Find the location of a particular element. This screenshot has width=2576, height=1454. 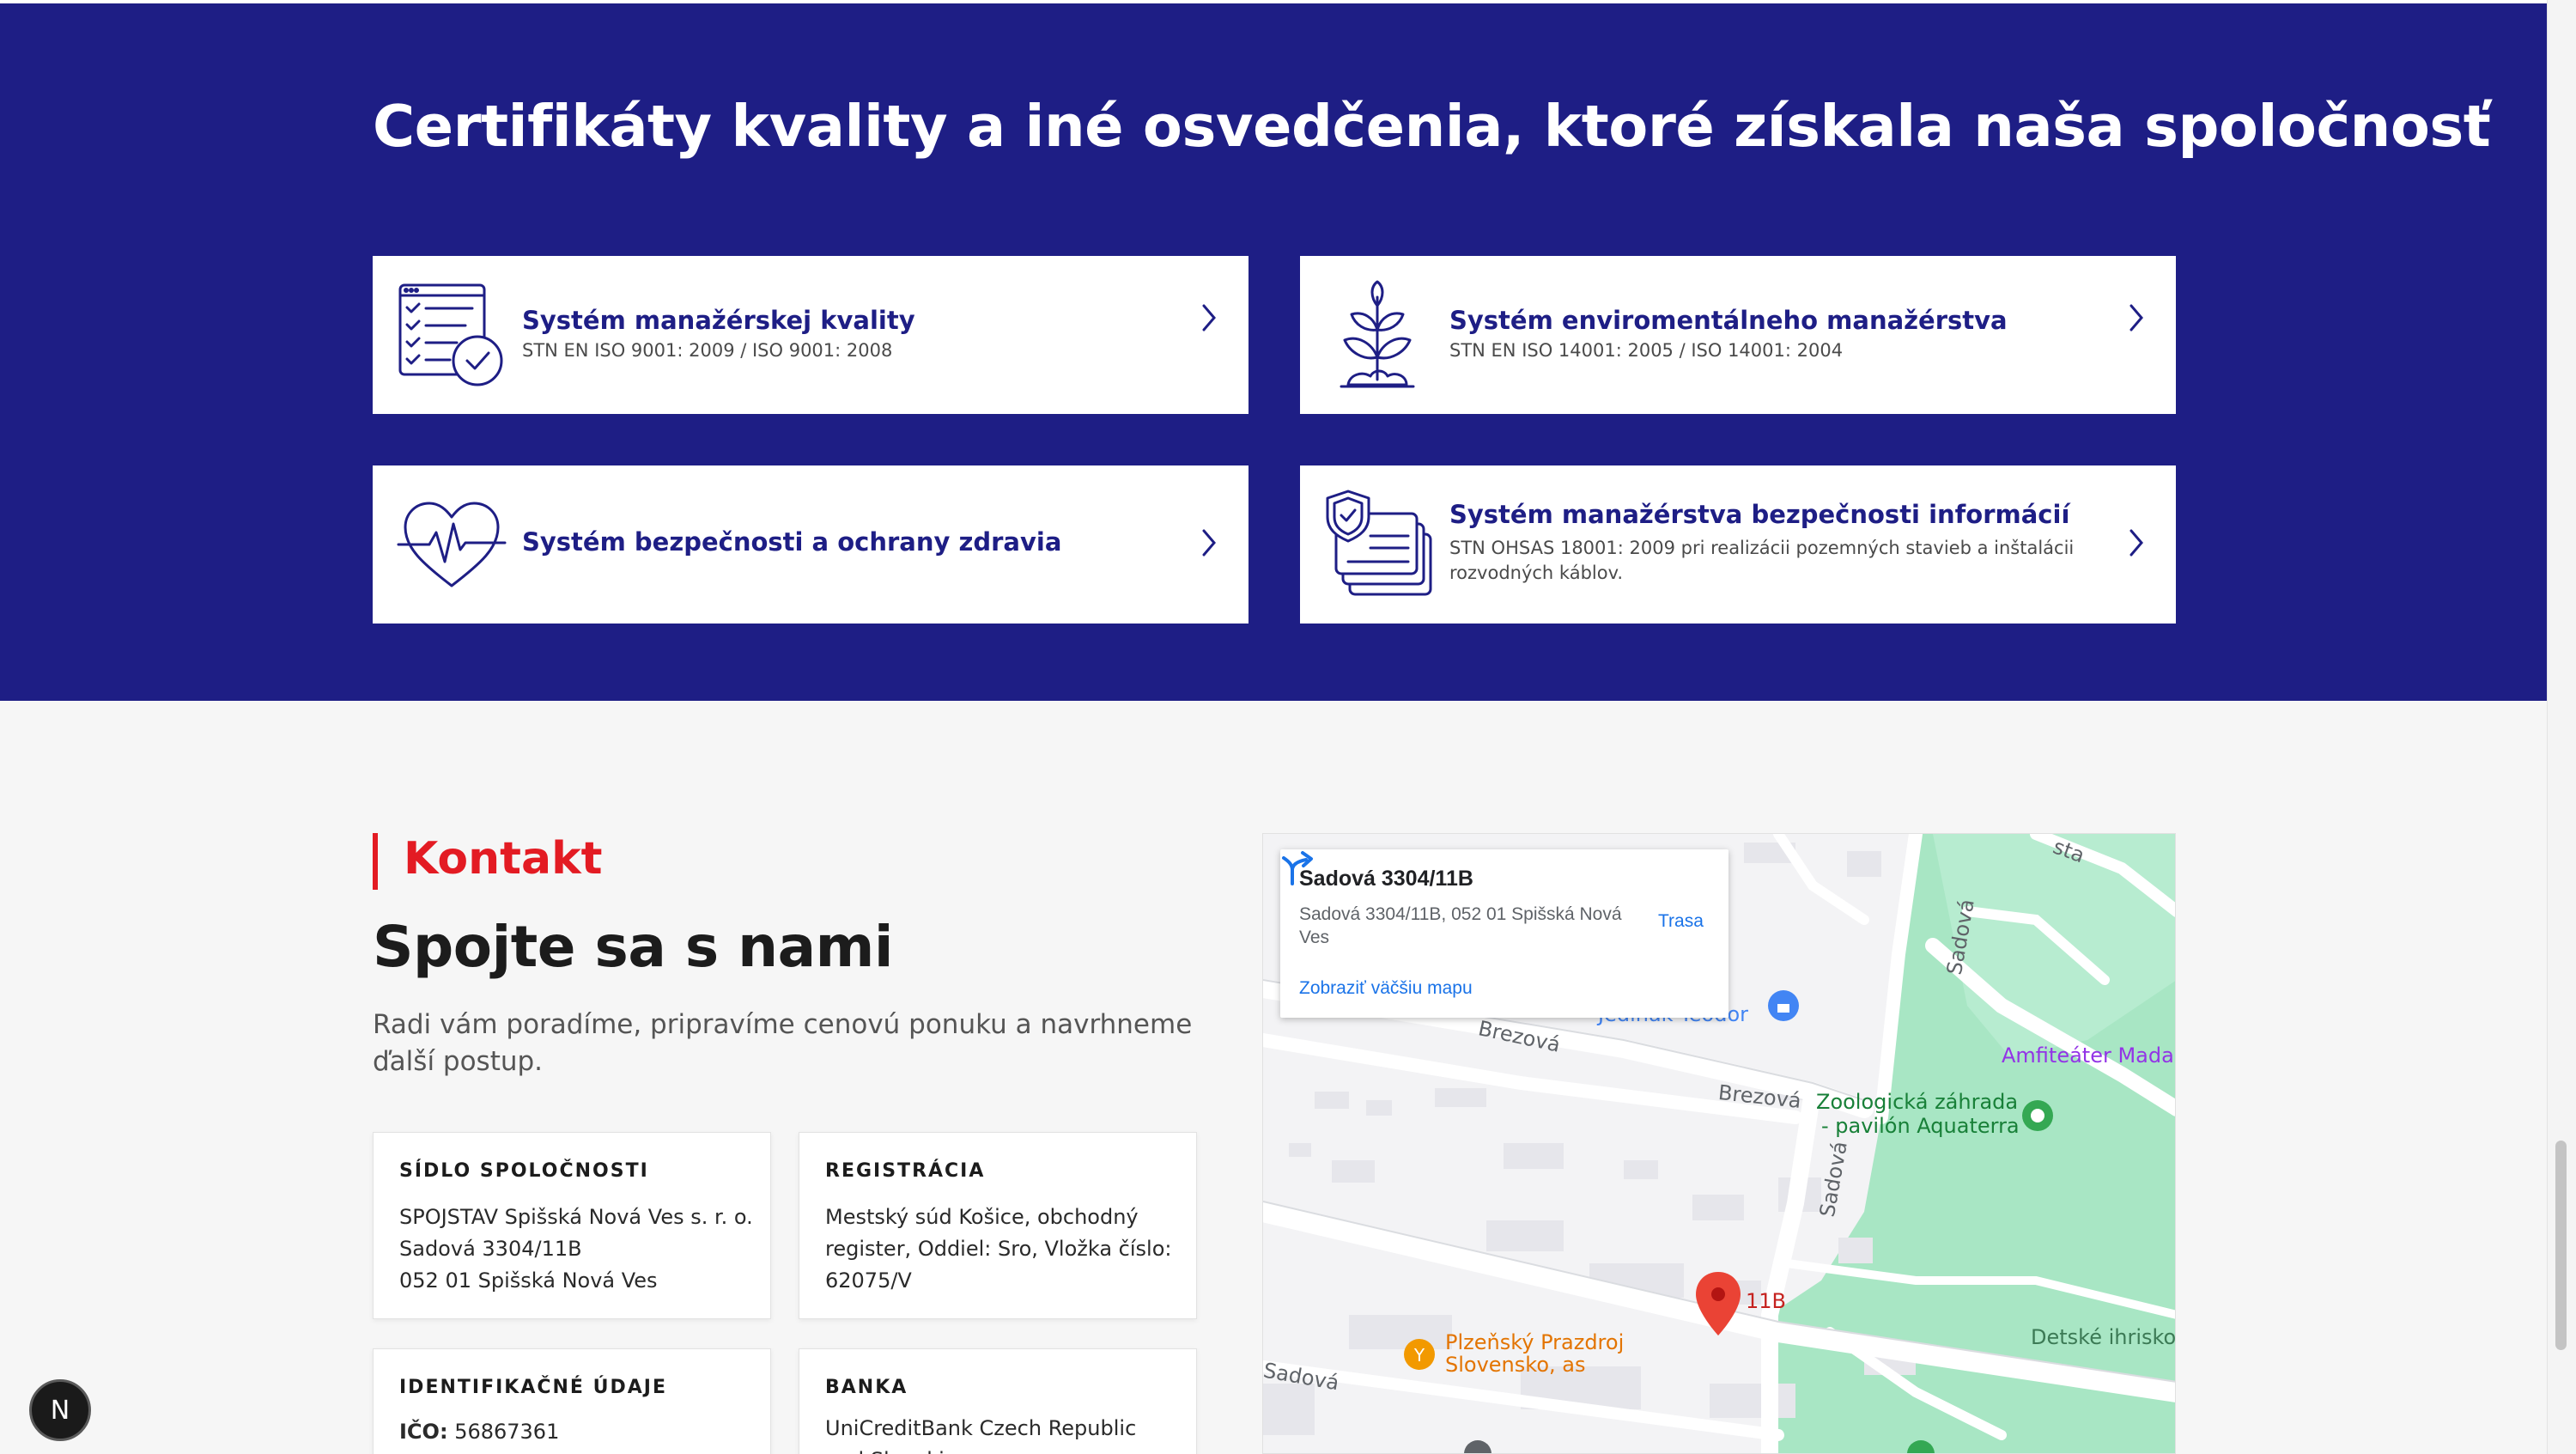

nextjs-dev-badge: N is located at coordinates (60, 1410).